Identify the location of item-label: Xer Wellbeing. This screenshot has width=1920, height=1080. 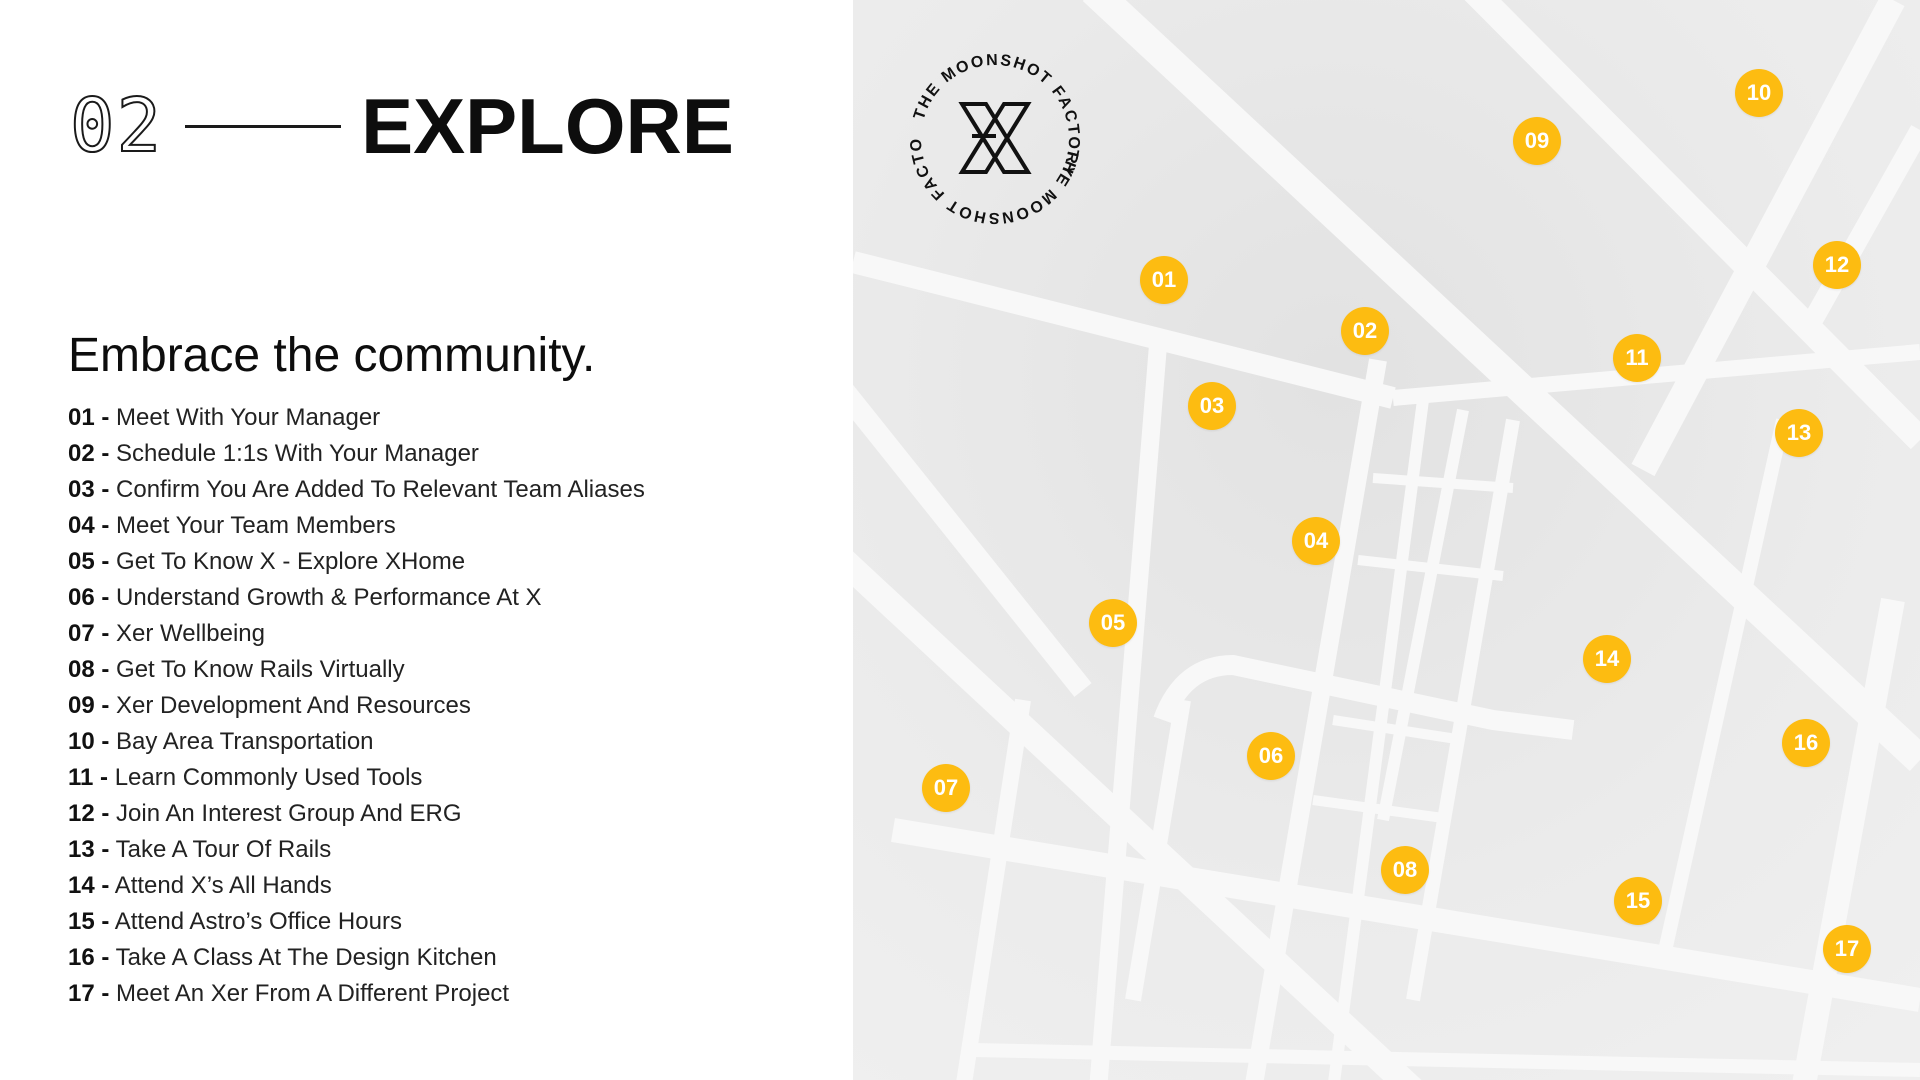
(190, 633).